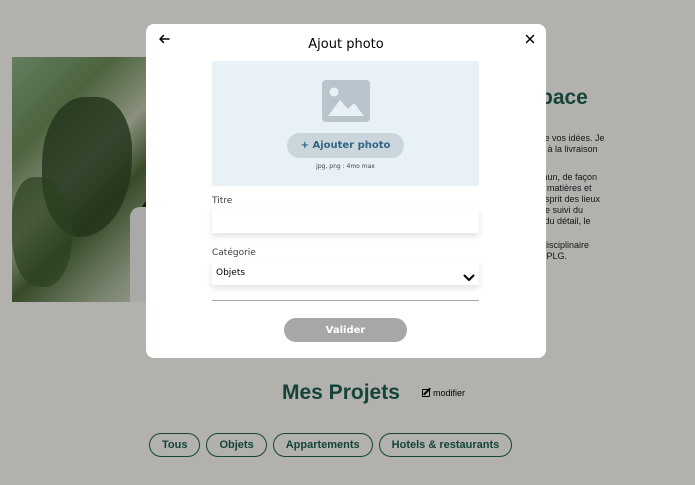 This screenshot has height=485, width=695. I want to click on submit-button: Valider, so click(345, 330).